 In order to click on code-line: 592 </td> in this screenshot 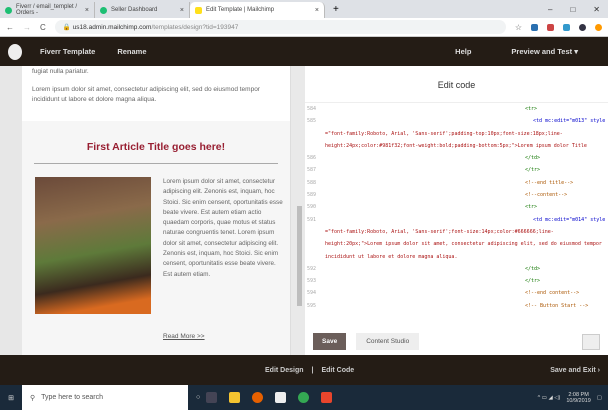, I will do `click(456, 269)`.